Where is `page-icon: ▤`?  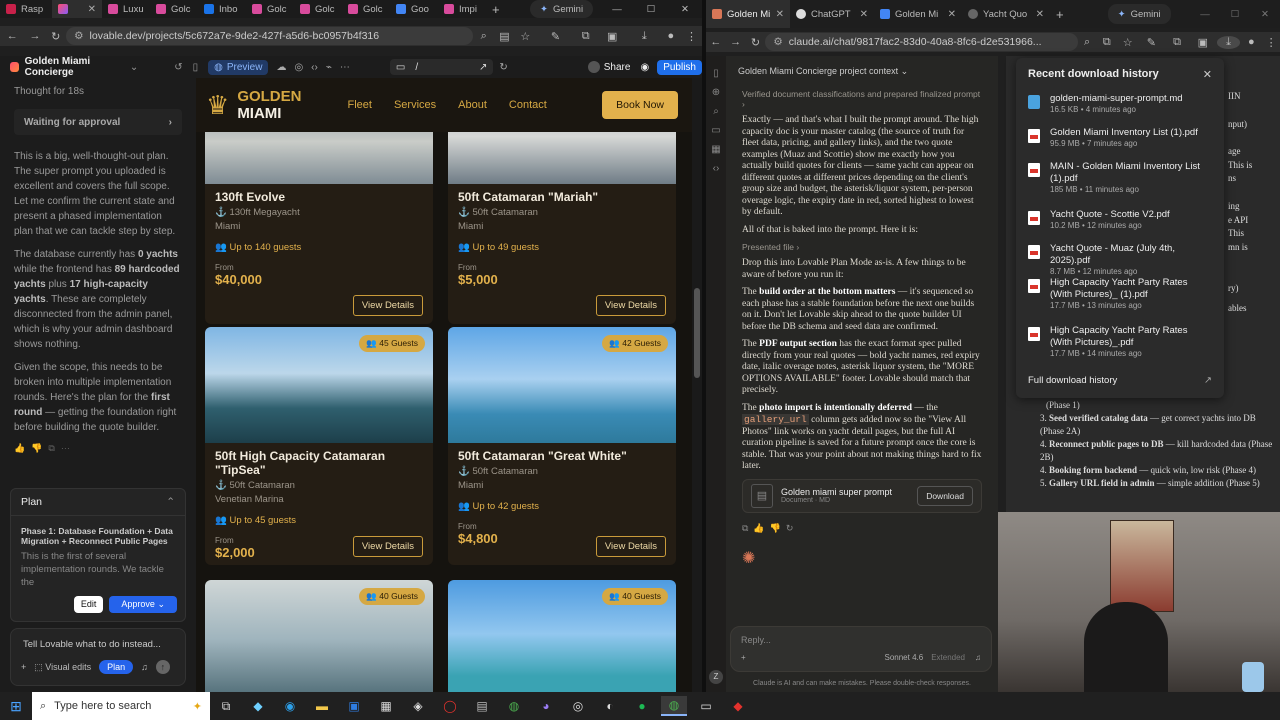
page-icon: ▤ is located at coordinates (504, 36).